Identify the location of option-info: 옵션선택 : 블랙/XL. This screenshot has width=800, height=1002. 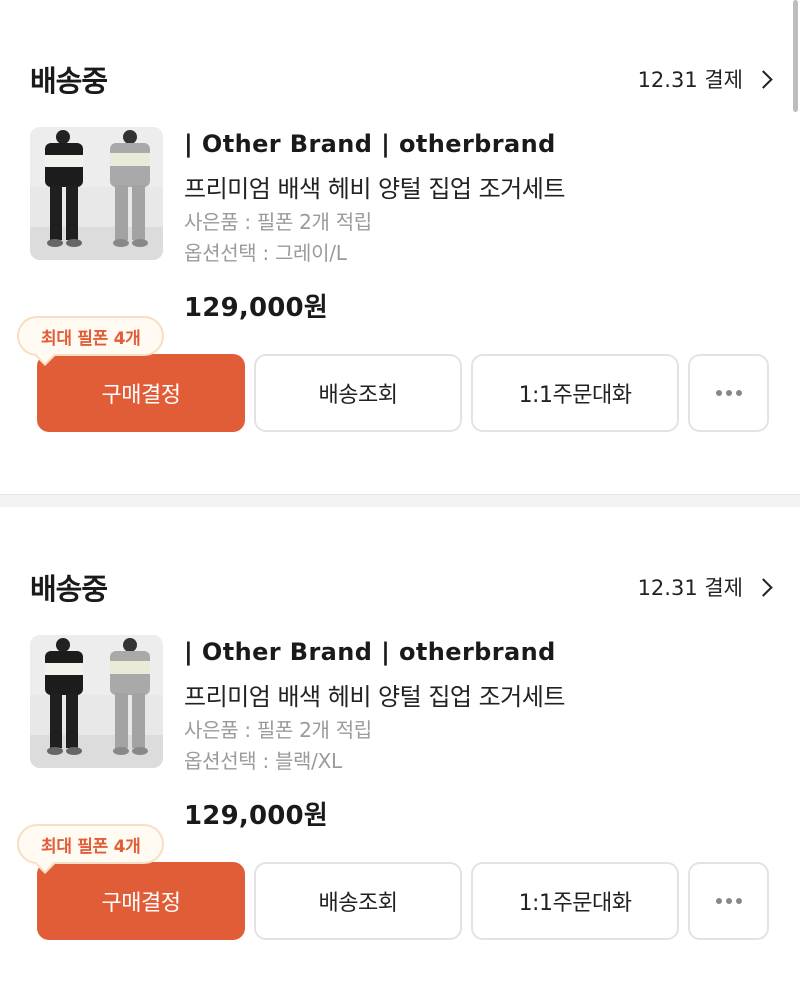
(263, 761).